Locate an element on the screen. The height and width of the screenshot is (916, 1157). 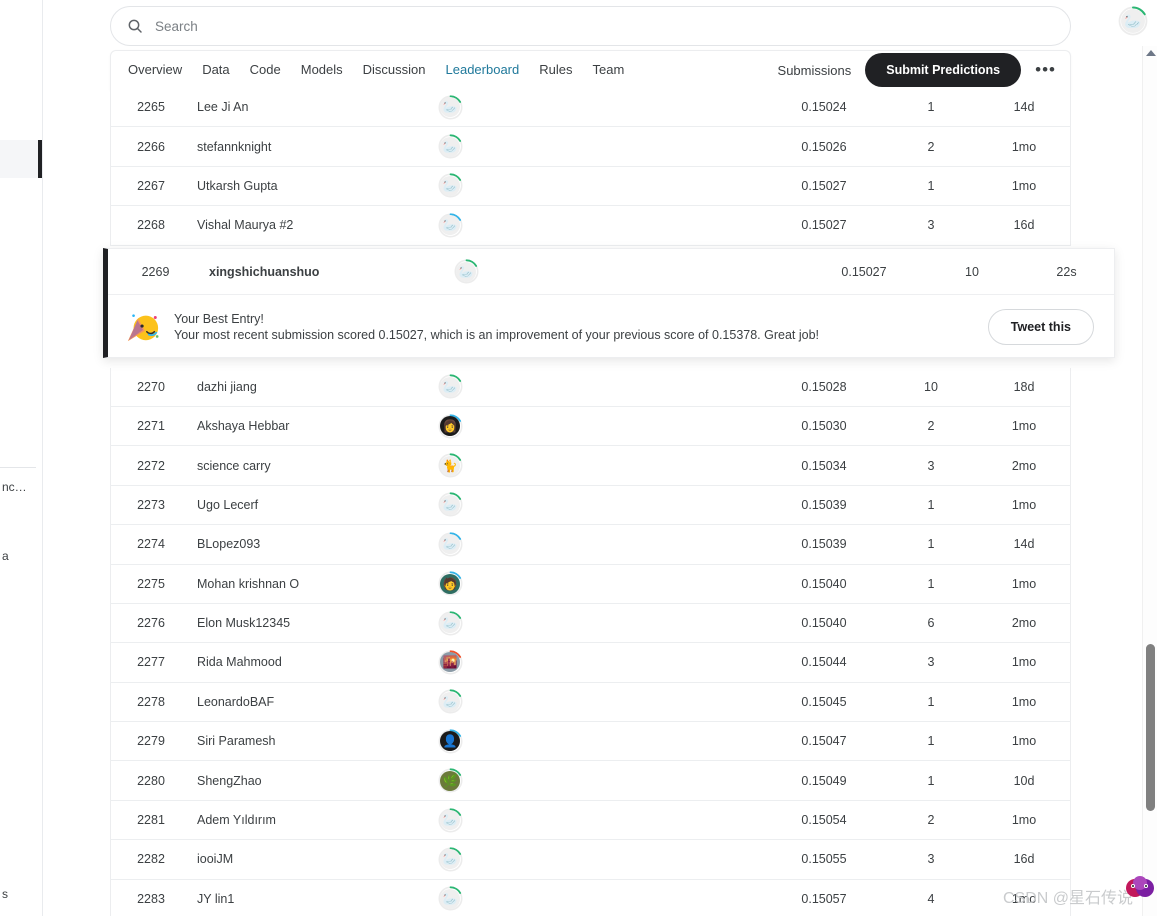
table-row: 2279 Siri Paramesh 👤 0.15047 1 1mo is located at coordinates (590, 742).